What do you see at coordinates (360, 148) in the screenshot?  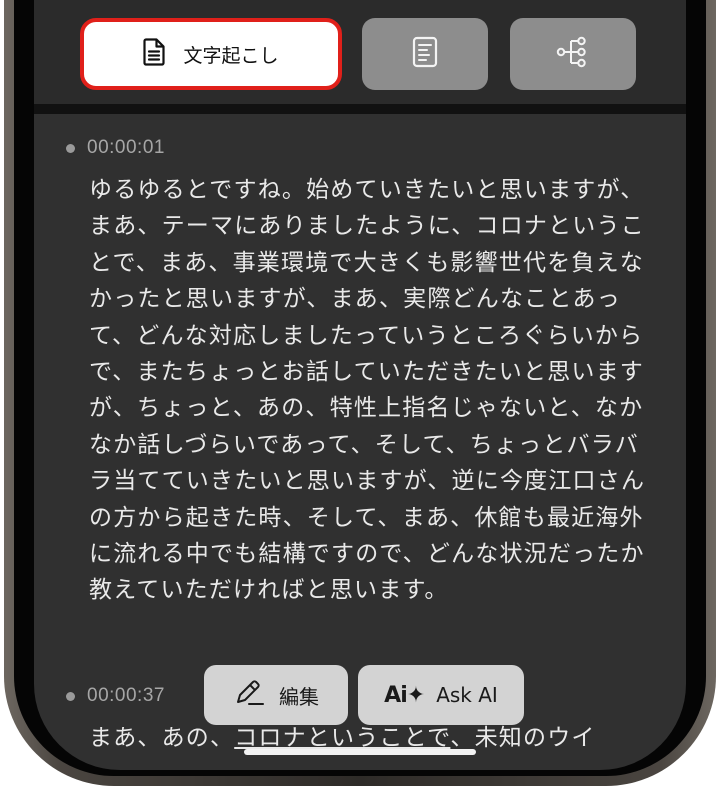 I see `timestamp-row: 00:00:01` at bounding box center [360, 148].